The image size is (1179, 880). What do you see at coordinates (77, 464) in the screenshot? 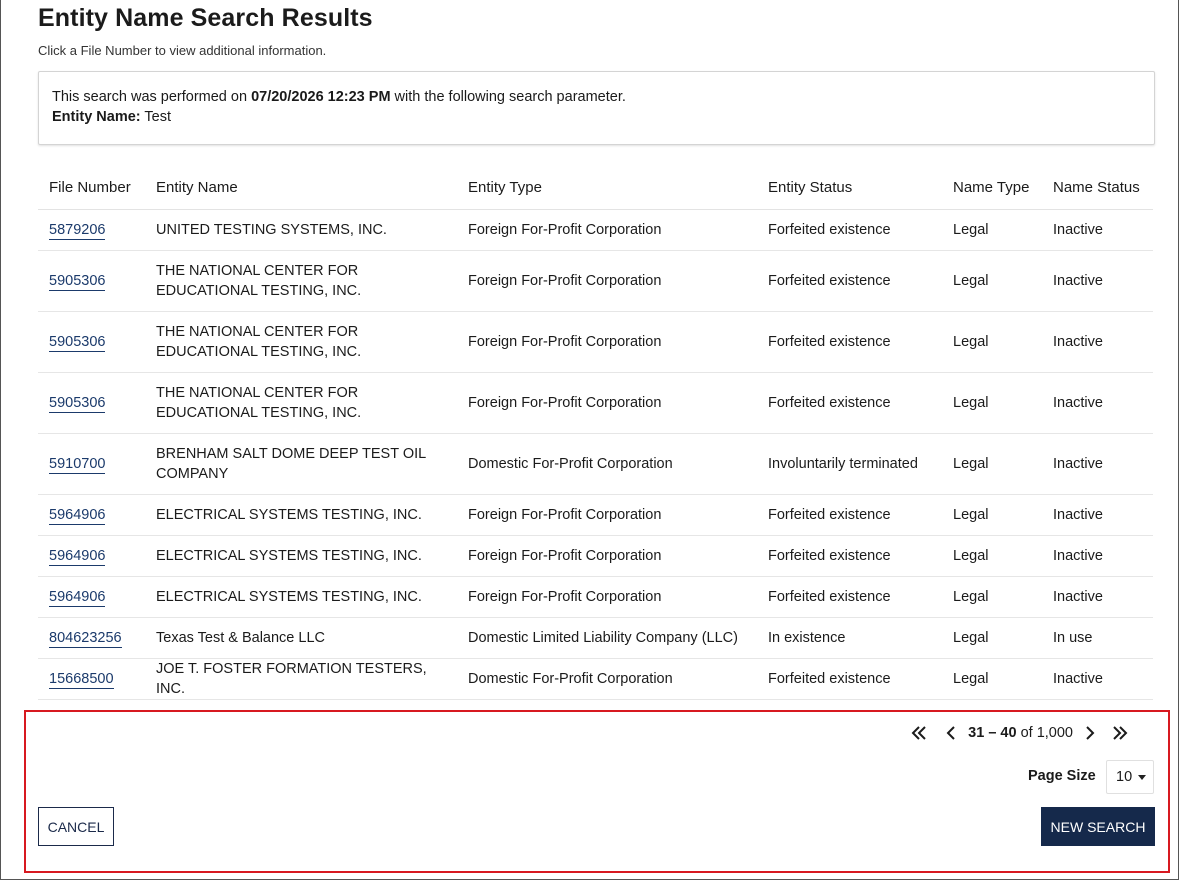
I see `file-number-link: 5910700` at bounding box center [77, 464].